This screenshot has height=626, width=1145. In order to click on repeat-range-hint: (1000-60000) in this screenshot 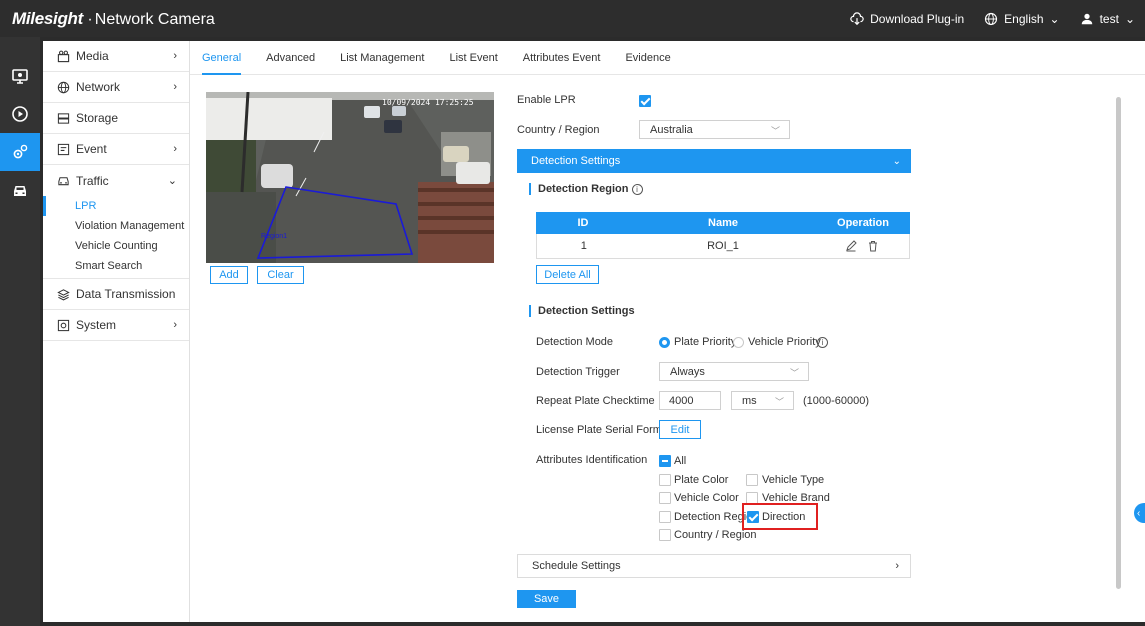, I will do `click(836, 401)`.